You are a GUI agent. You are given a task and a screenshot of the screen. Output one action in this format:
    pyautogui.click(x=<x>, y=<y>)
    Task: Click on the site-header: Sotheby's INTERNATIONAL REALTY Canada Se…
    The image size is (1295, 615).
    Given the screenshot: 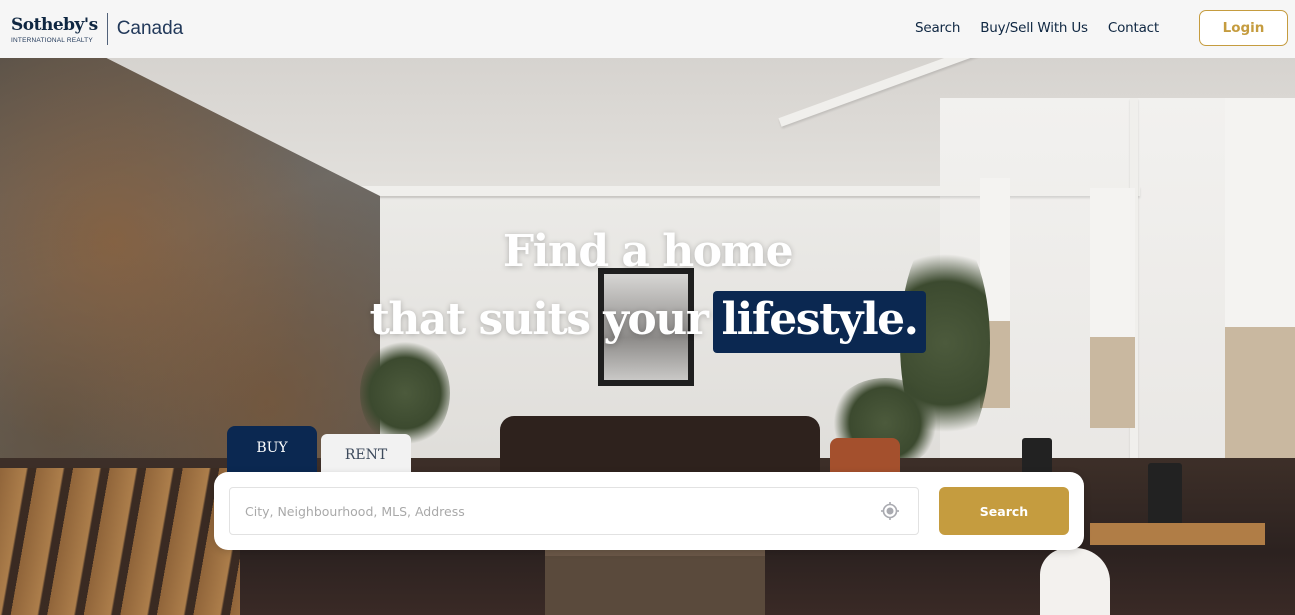 What is the action you would take?
    pyautogui.click(x=647, y=29)
    